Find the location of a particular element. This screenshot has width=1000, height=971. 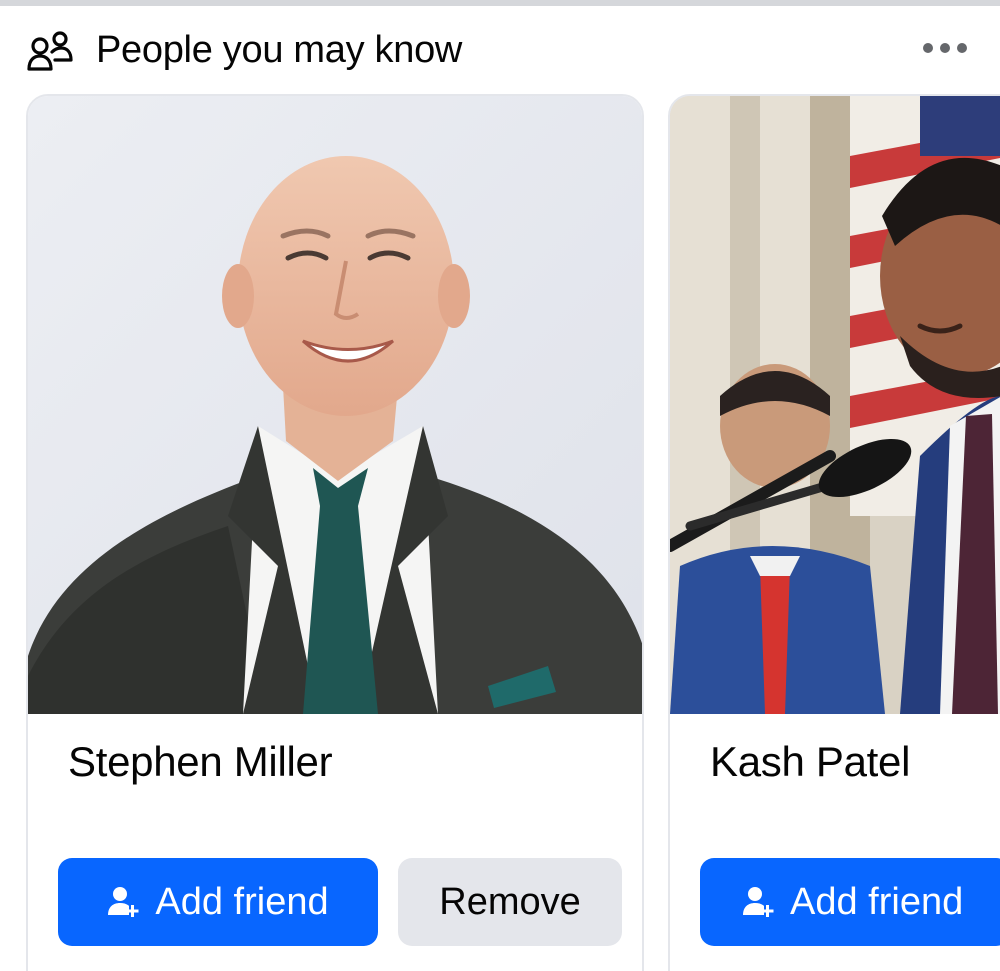

more-options-button is located at coordinates (945, 48).